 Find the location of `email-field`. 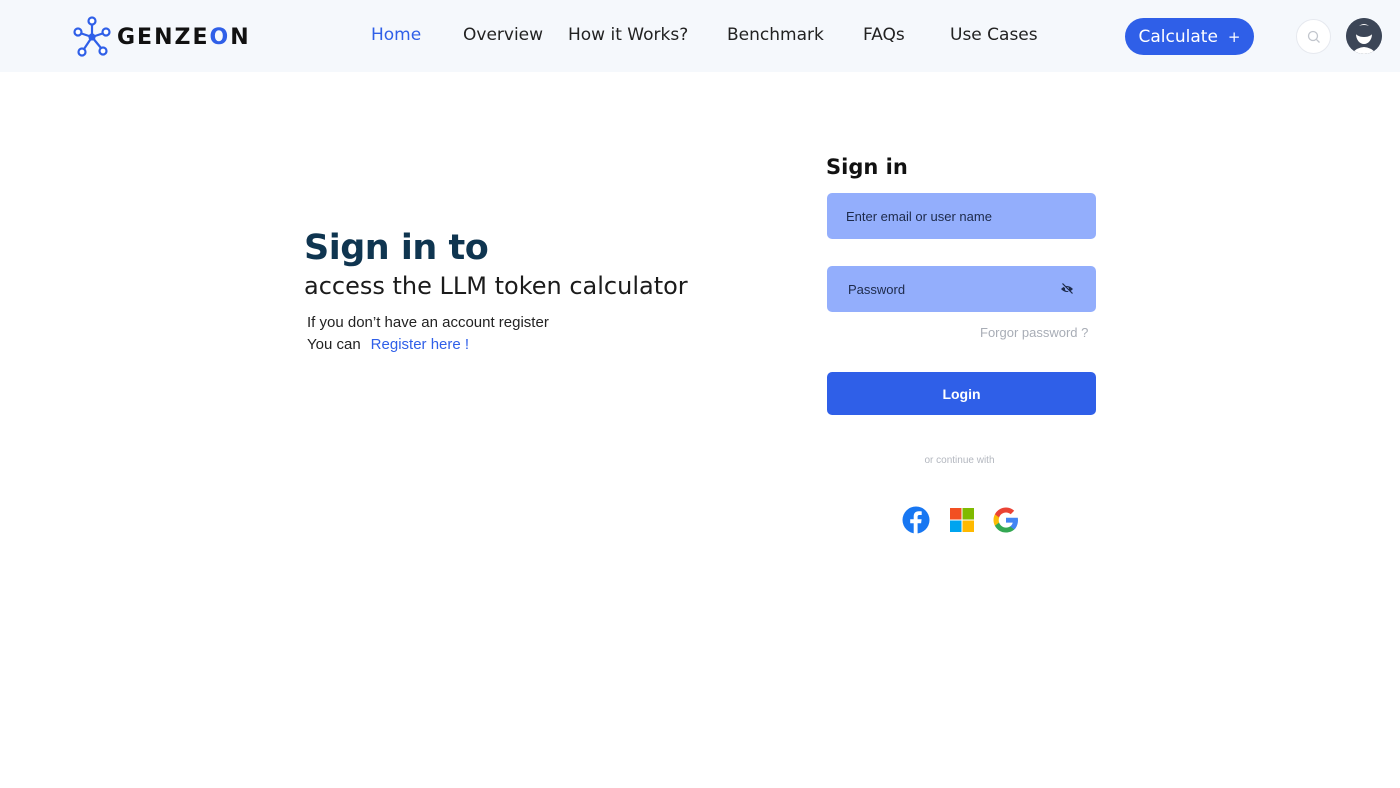

email-field is located at coordinates (961, 216).